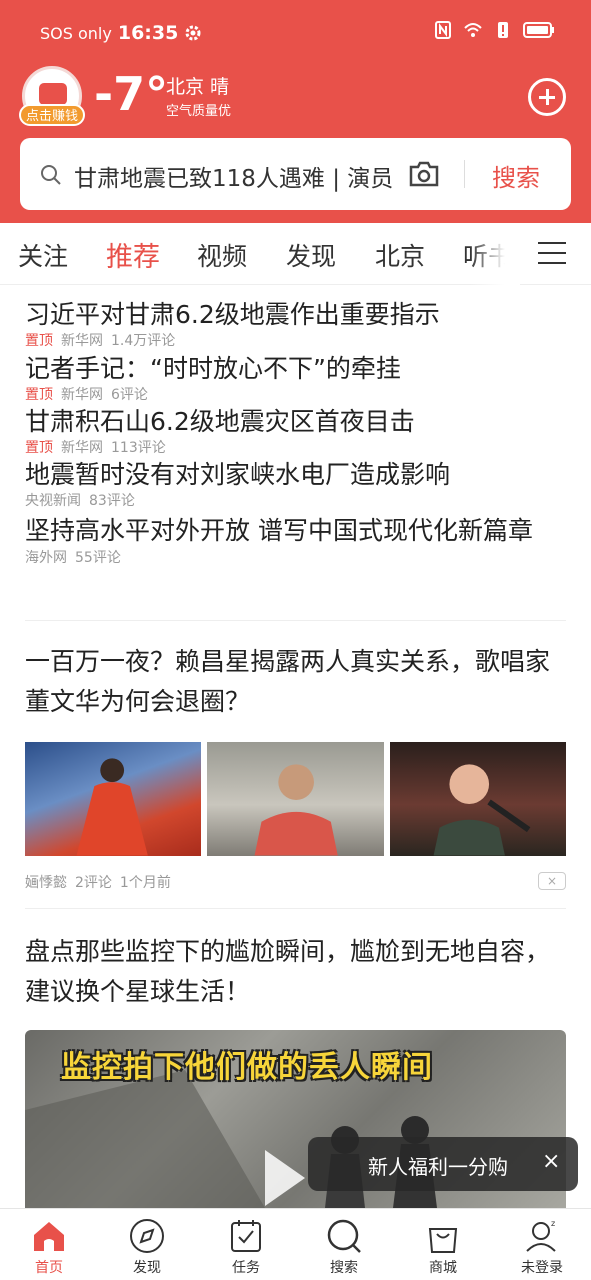 This screenshot has width=591, height=1280. I want to click on nav-home: 首页, so click(49, 1244).